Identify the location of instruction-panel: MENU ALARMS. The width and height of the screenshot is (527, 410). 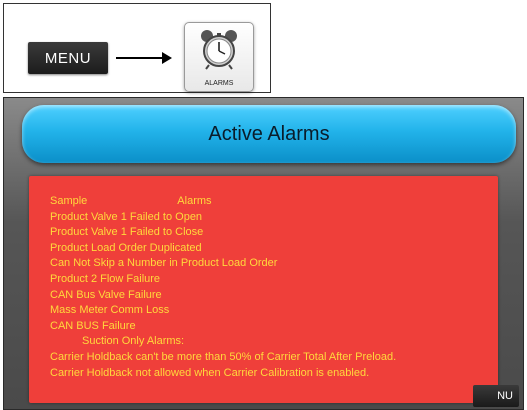
(137, 48).